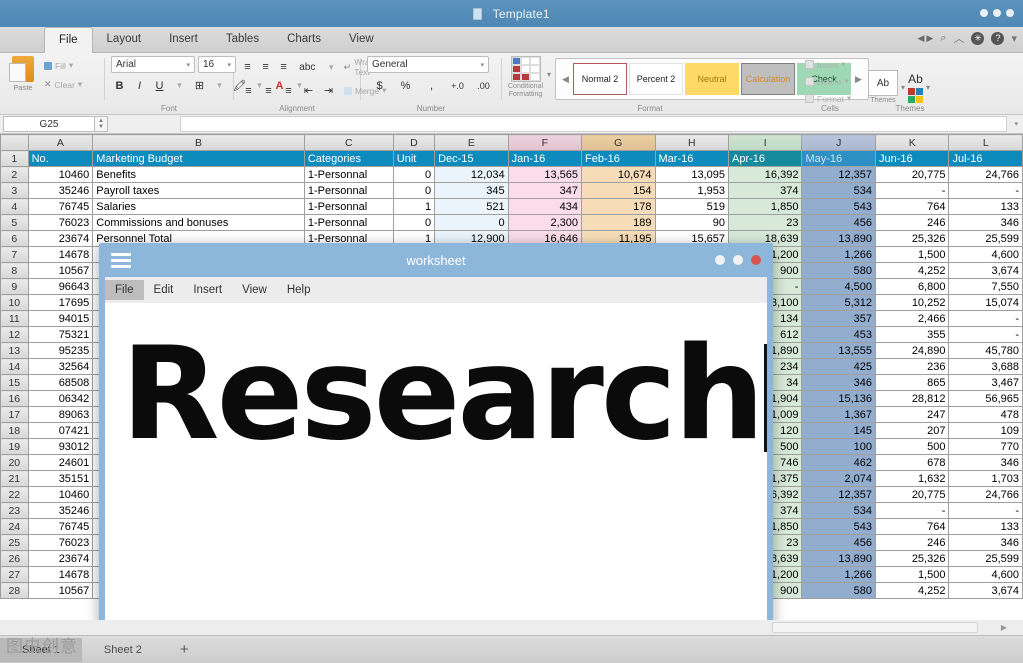 Image resolution: width=1023 pixels, height=663 pixels. I want to click on cell-A1: No., so click(60, 158).